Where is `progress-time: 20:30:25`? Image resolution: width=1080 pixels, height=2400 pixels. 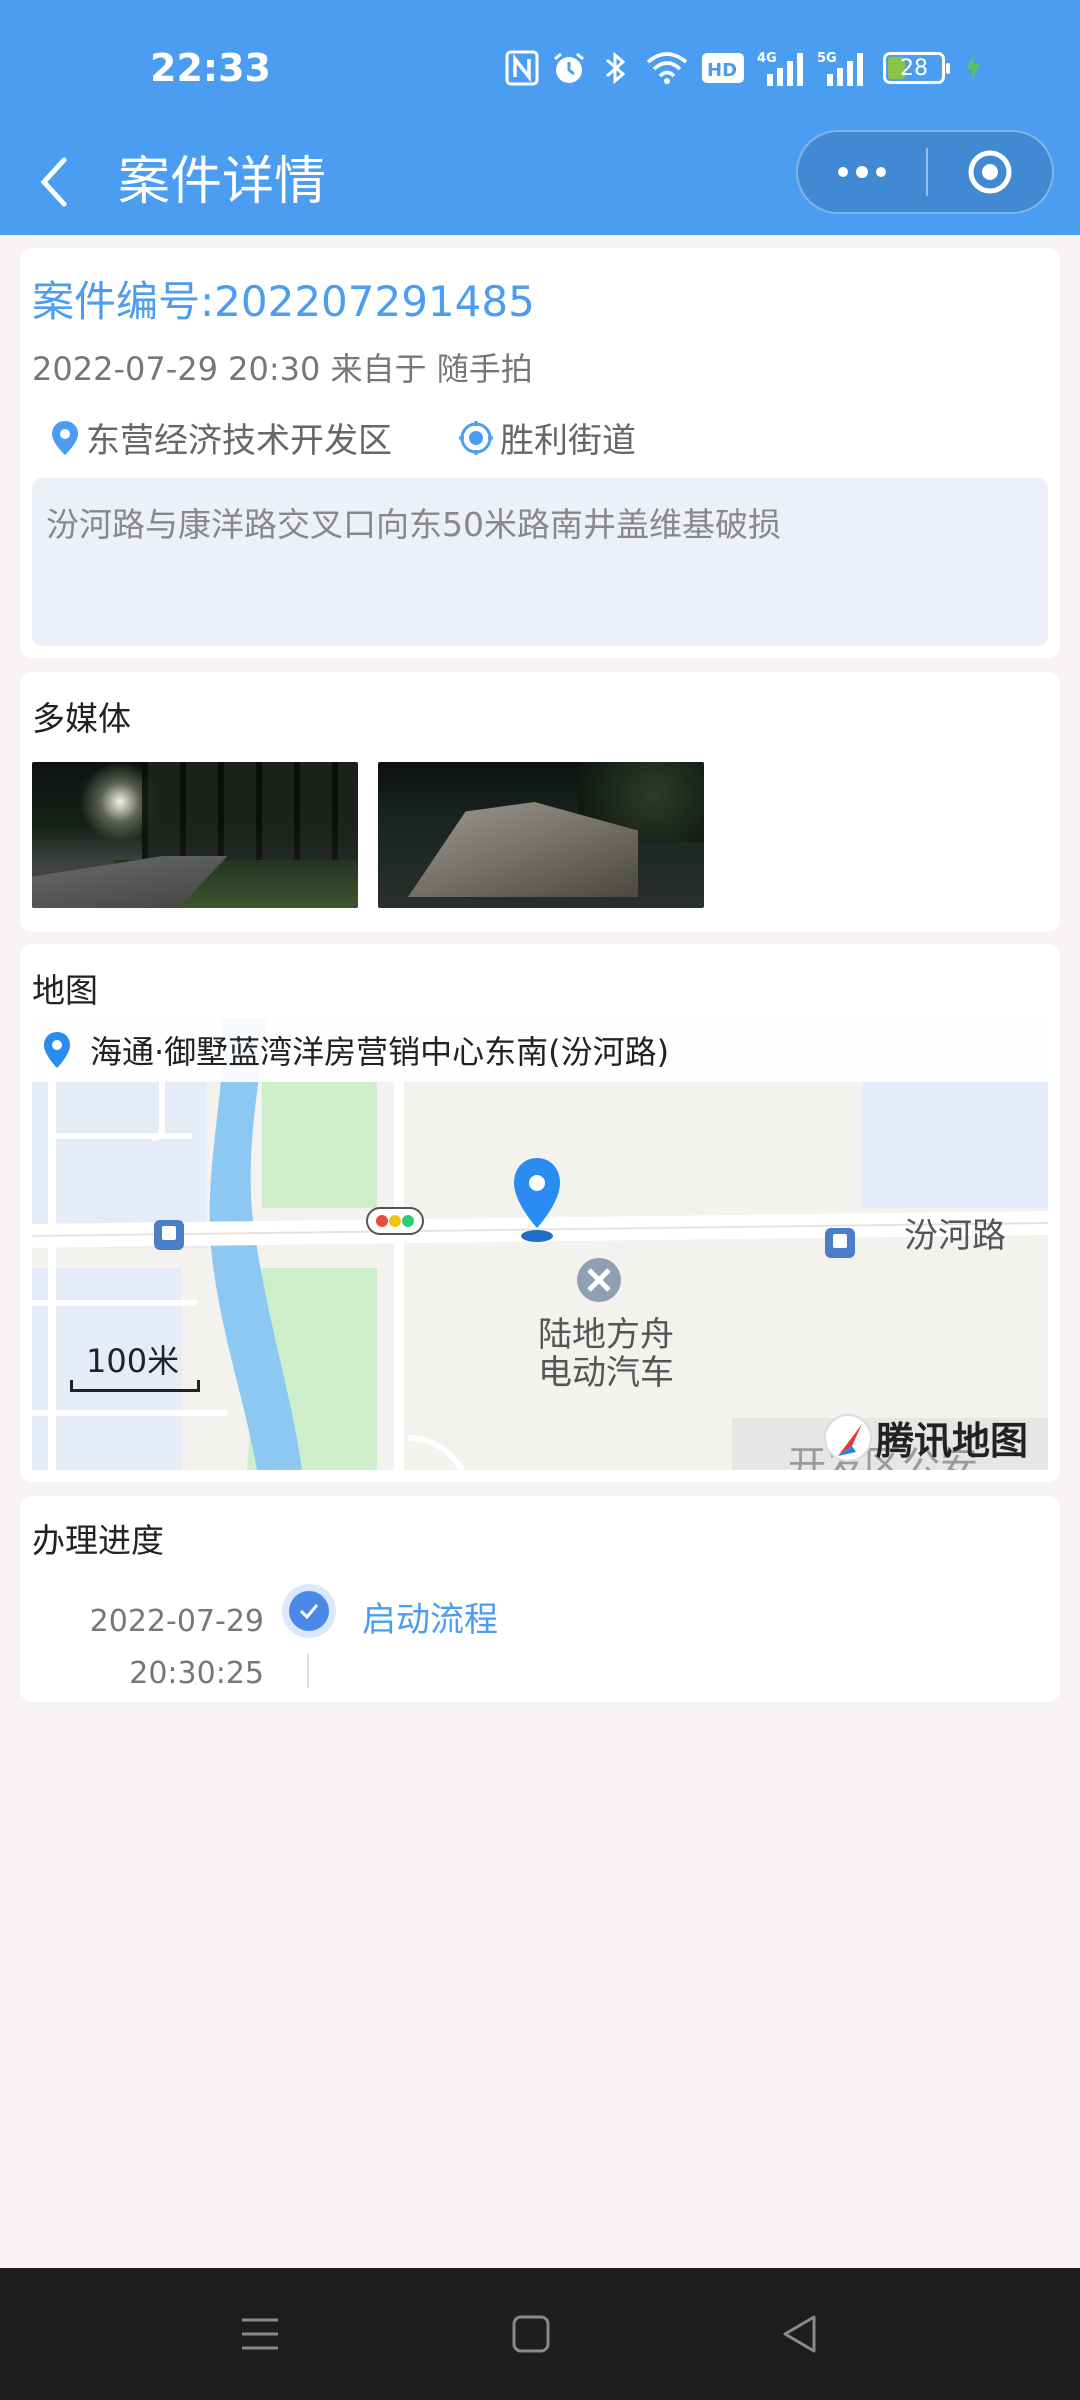
progress-time: 20:30:25 is located at coordinates (196, 1673).